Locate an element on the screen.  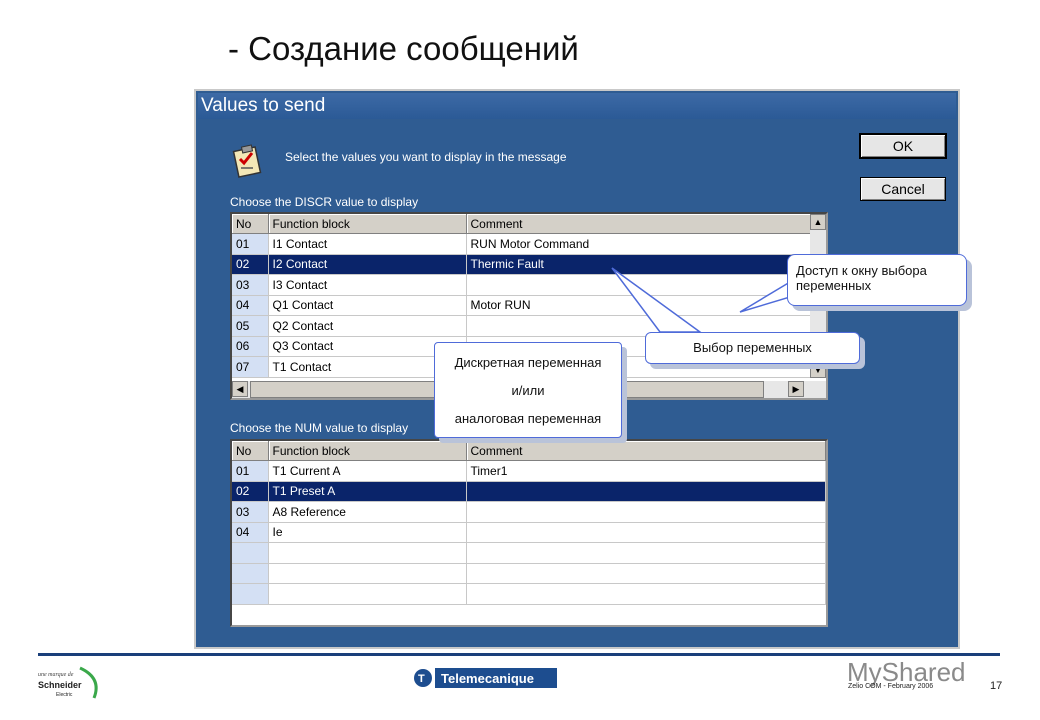
cell-function-block: I3 Contact is located at coordinates (367, 285).